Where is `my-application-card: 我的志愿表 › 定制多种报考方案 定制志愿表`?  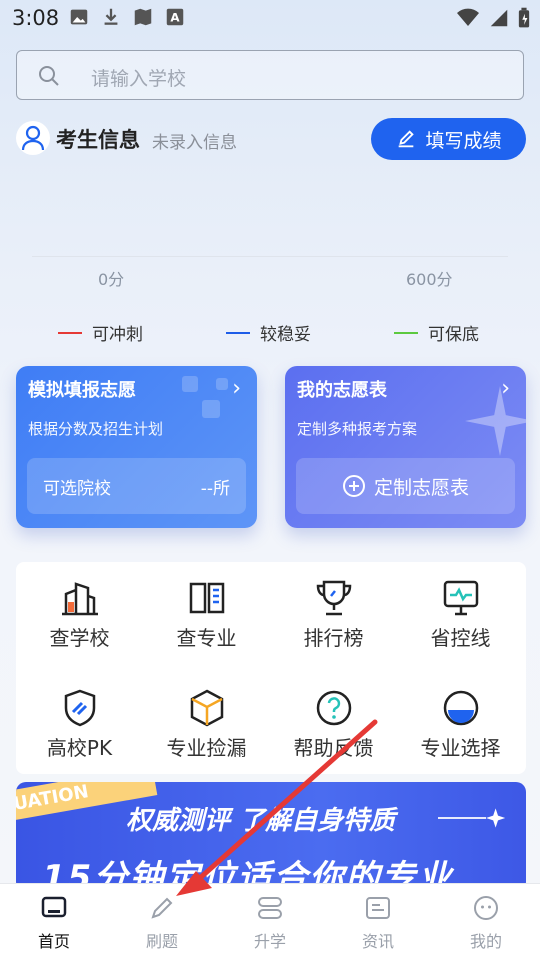 my-application-card: 我的志愿表 › 定制多种报考方案 定制志愿表 is located at coordinates (405, 447).